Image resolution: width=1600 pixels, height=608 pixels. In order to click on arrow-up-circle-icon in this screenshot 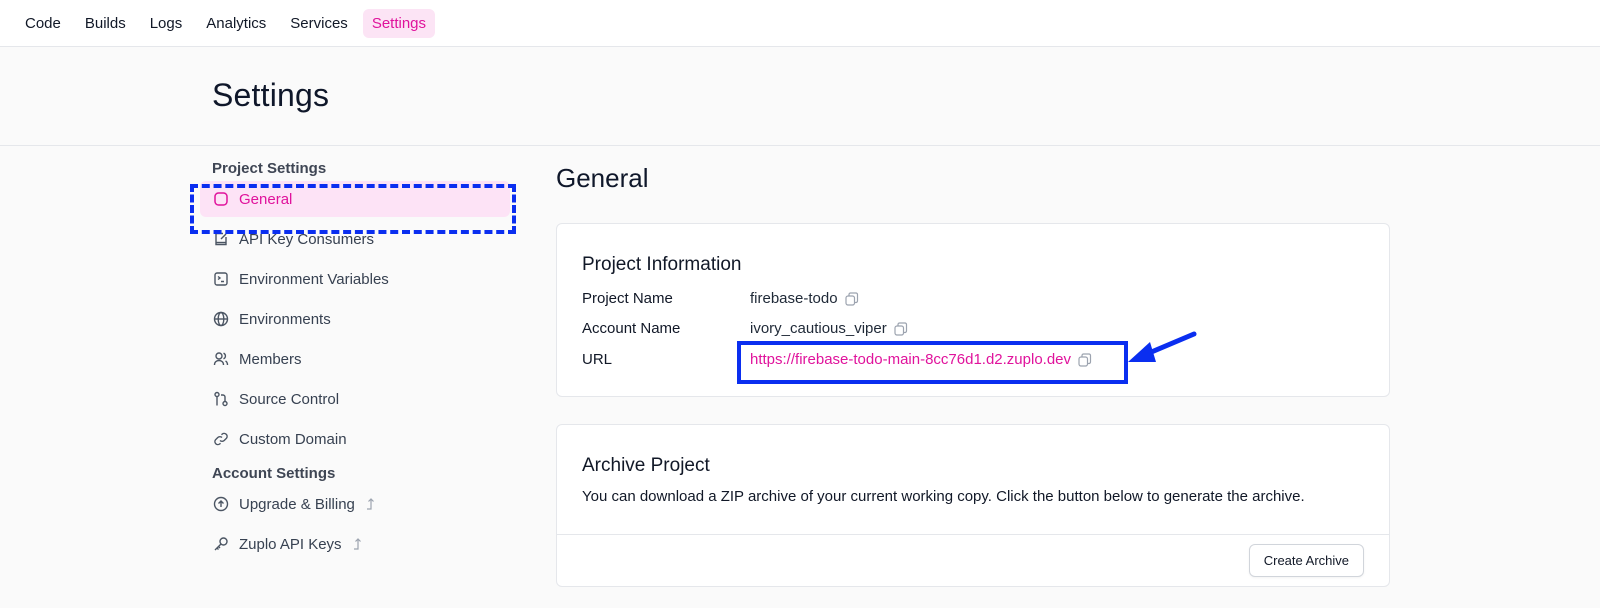, I will do `click(221, 504)`.